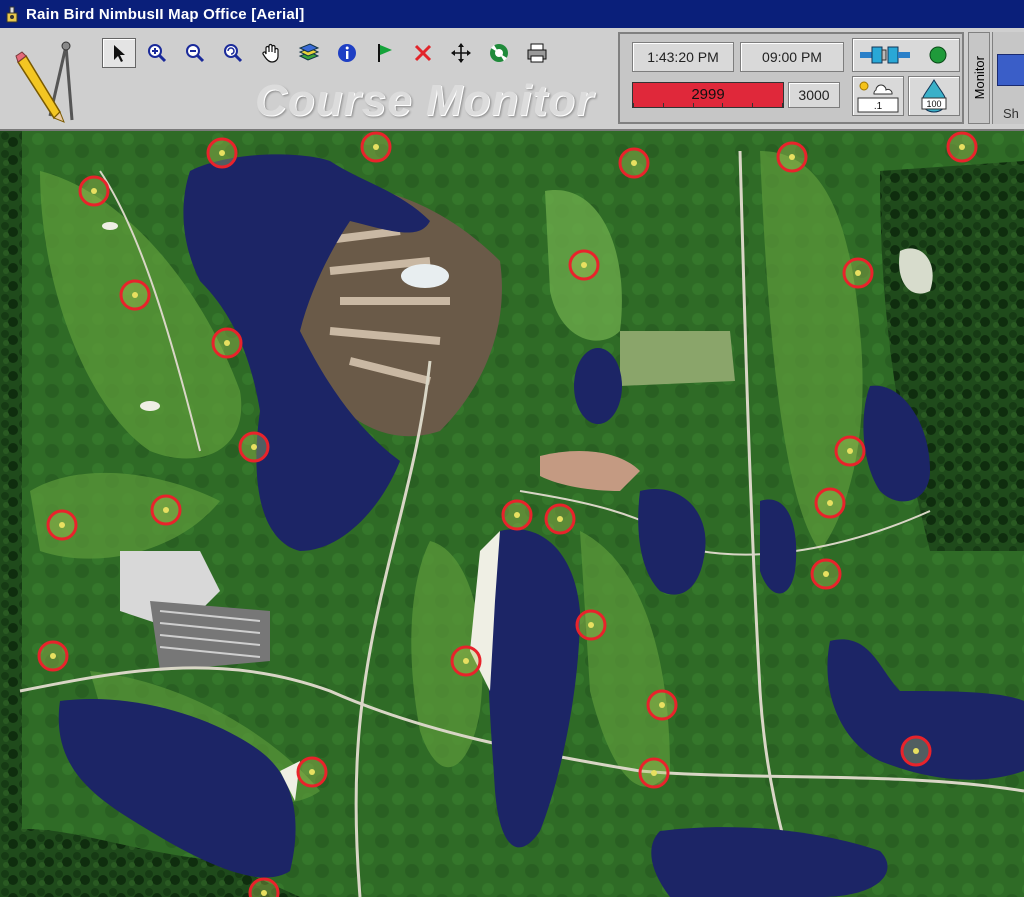 The width and height of the screenshot is (1024, 897). Describe the element at coordinates (425, 100) in the screenshot. I see `course-monitor-watermark: Course Monitor` at that location.